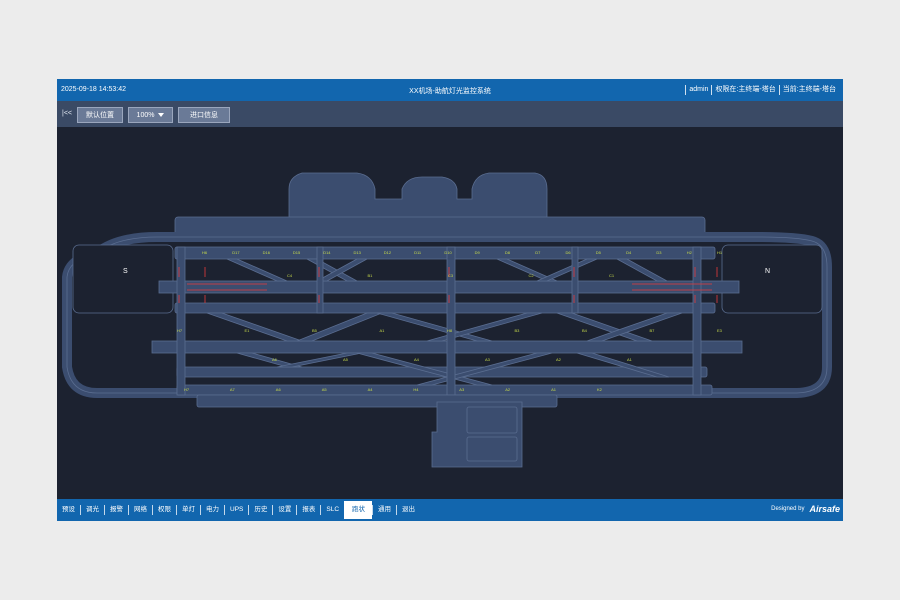  I want to click on default-position-label: 默认位置, so click(100, 115).